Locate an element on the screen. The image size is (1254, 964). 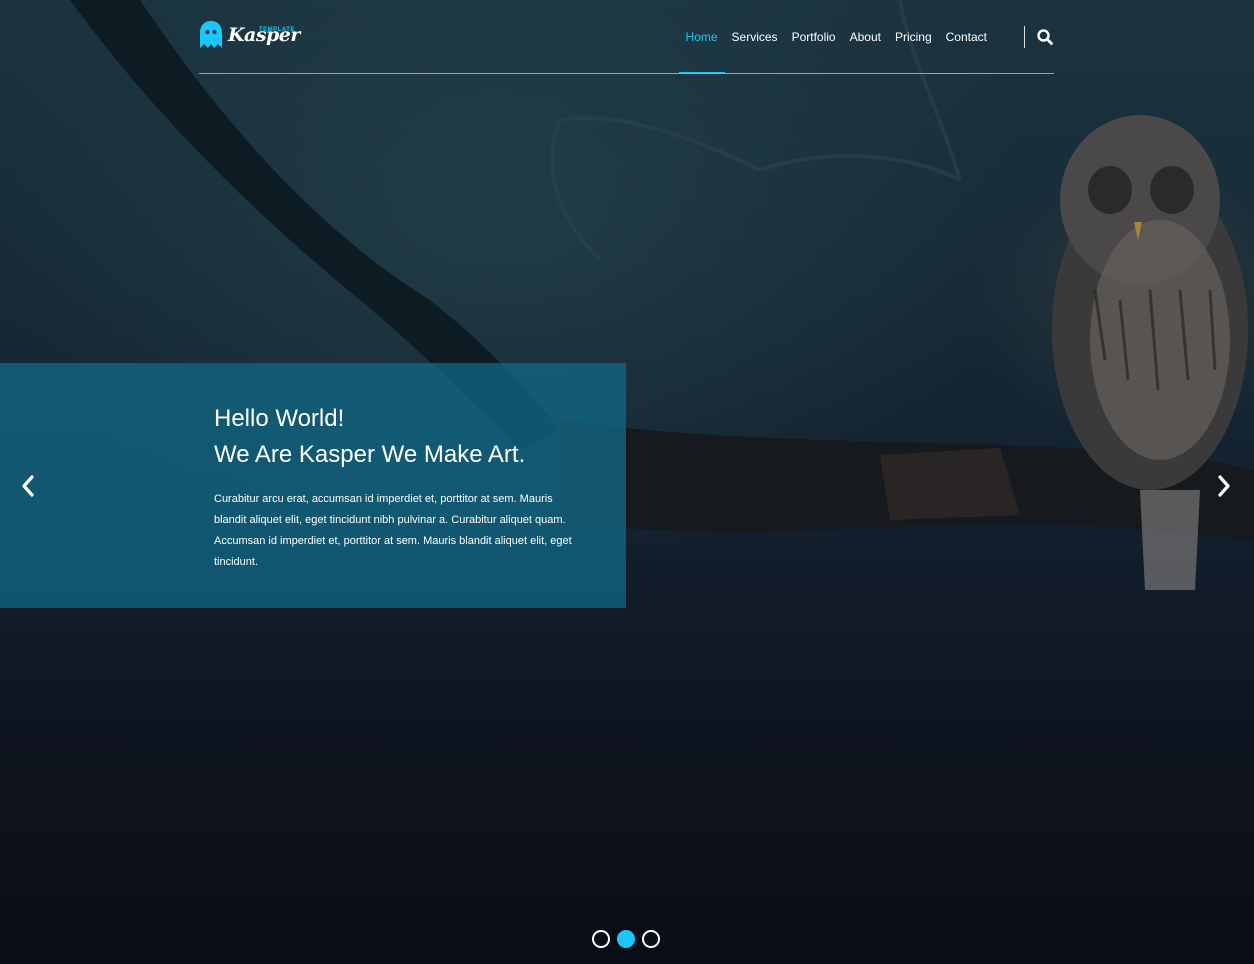
nav-link-home: Home is located at coordinates (701, 51).